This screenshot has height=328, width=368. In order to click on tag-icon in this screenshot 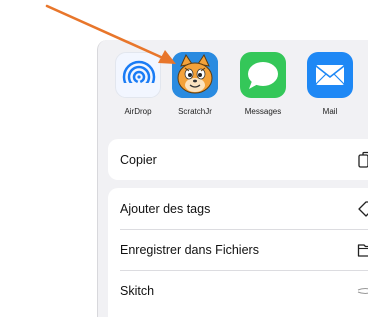, I will do `click(363, 208)`.